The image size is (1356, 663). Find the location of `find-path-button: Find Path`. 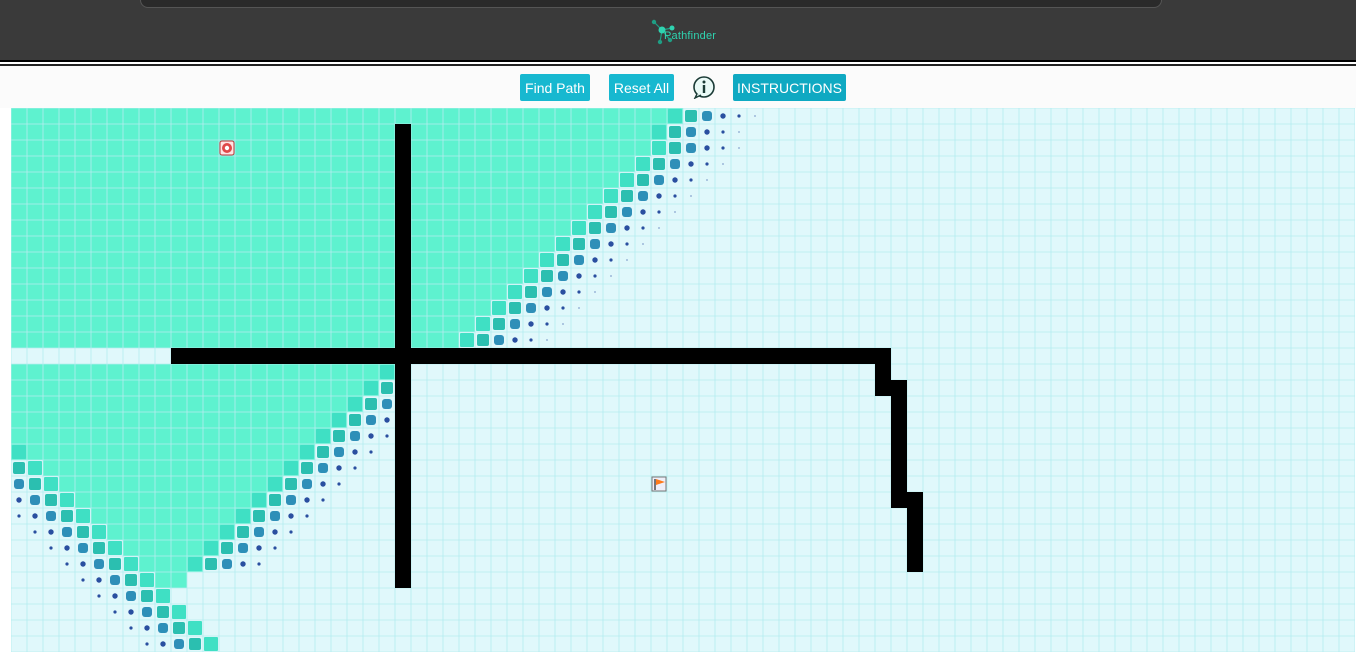

find-path-button: Find Path is located at coordinates (555, 87).